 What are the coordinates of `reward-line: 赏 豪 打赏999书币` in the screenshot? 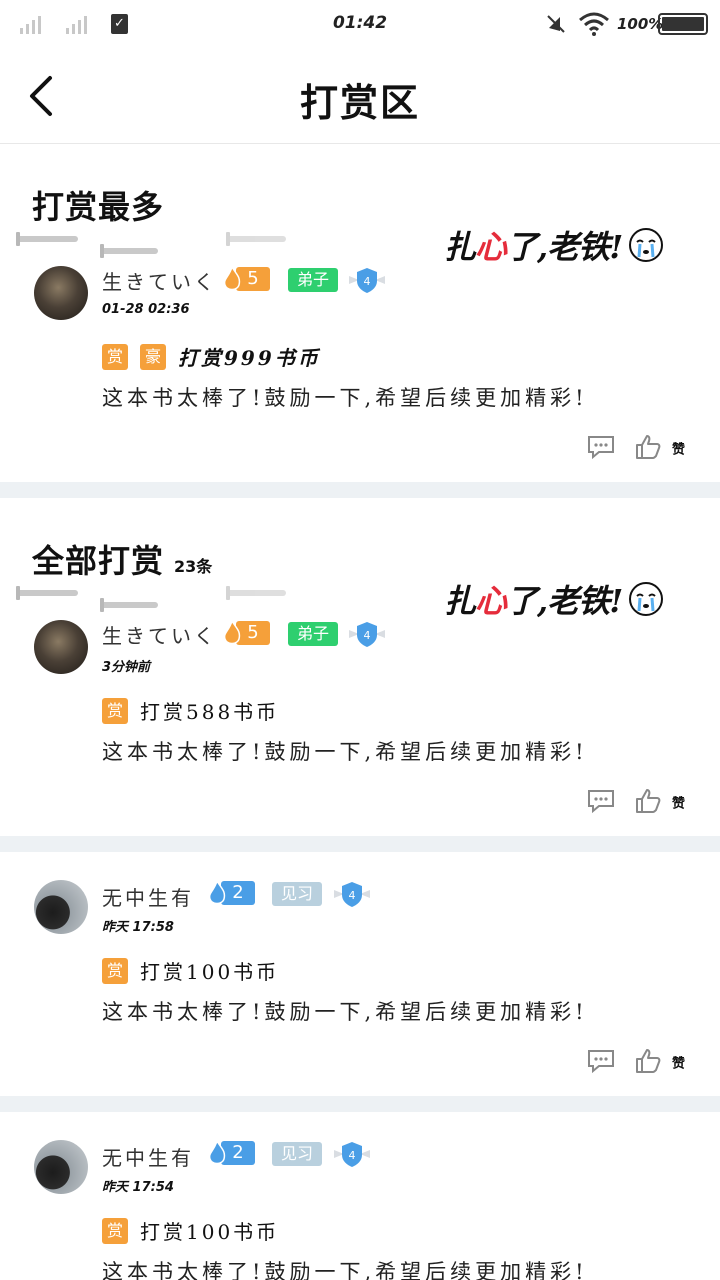 It's located at (211, 356).